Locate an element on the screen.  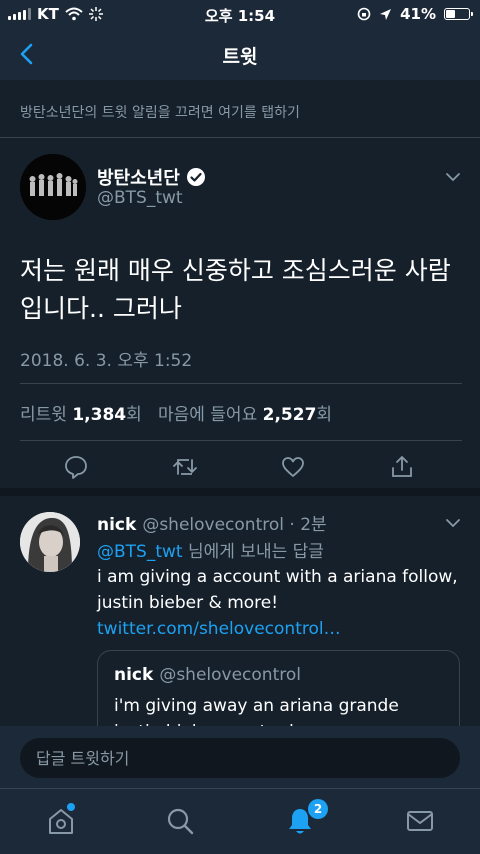
like-label: 마음에 들어요 is located at coordinates (207, 415).